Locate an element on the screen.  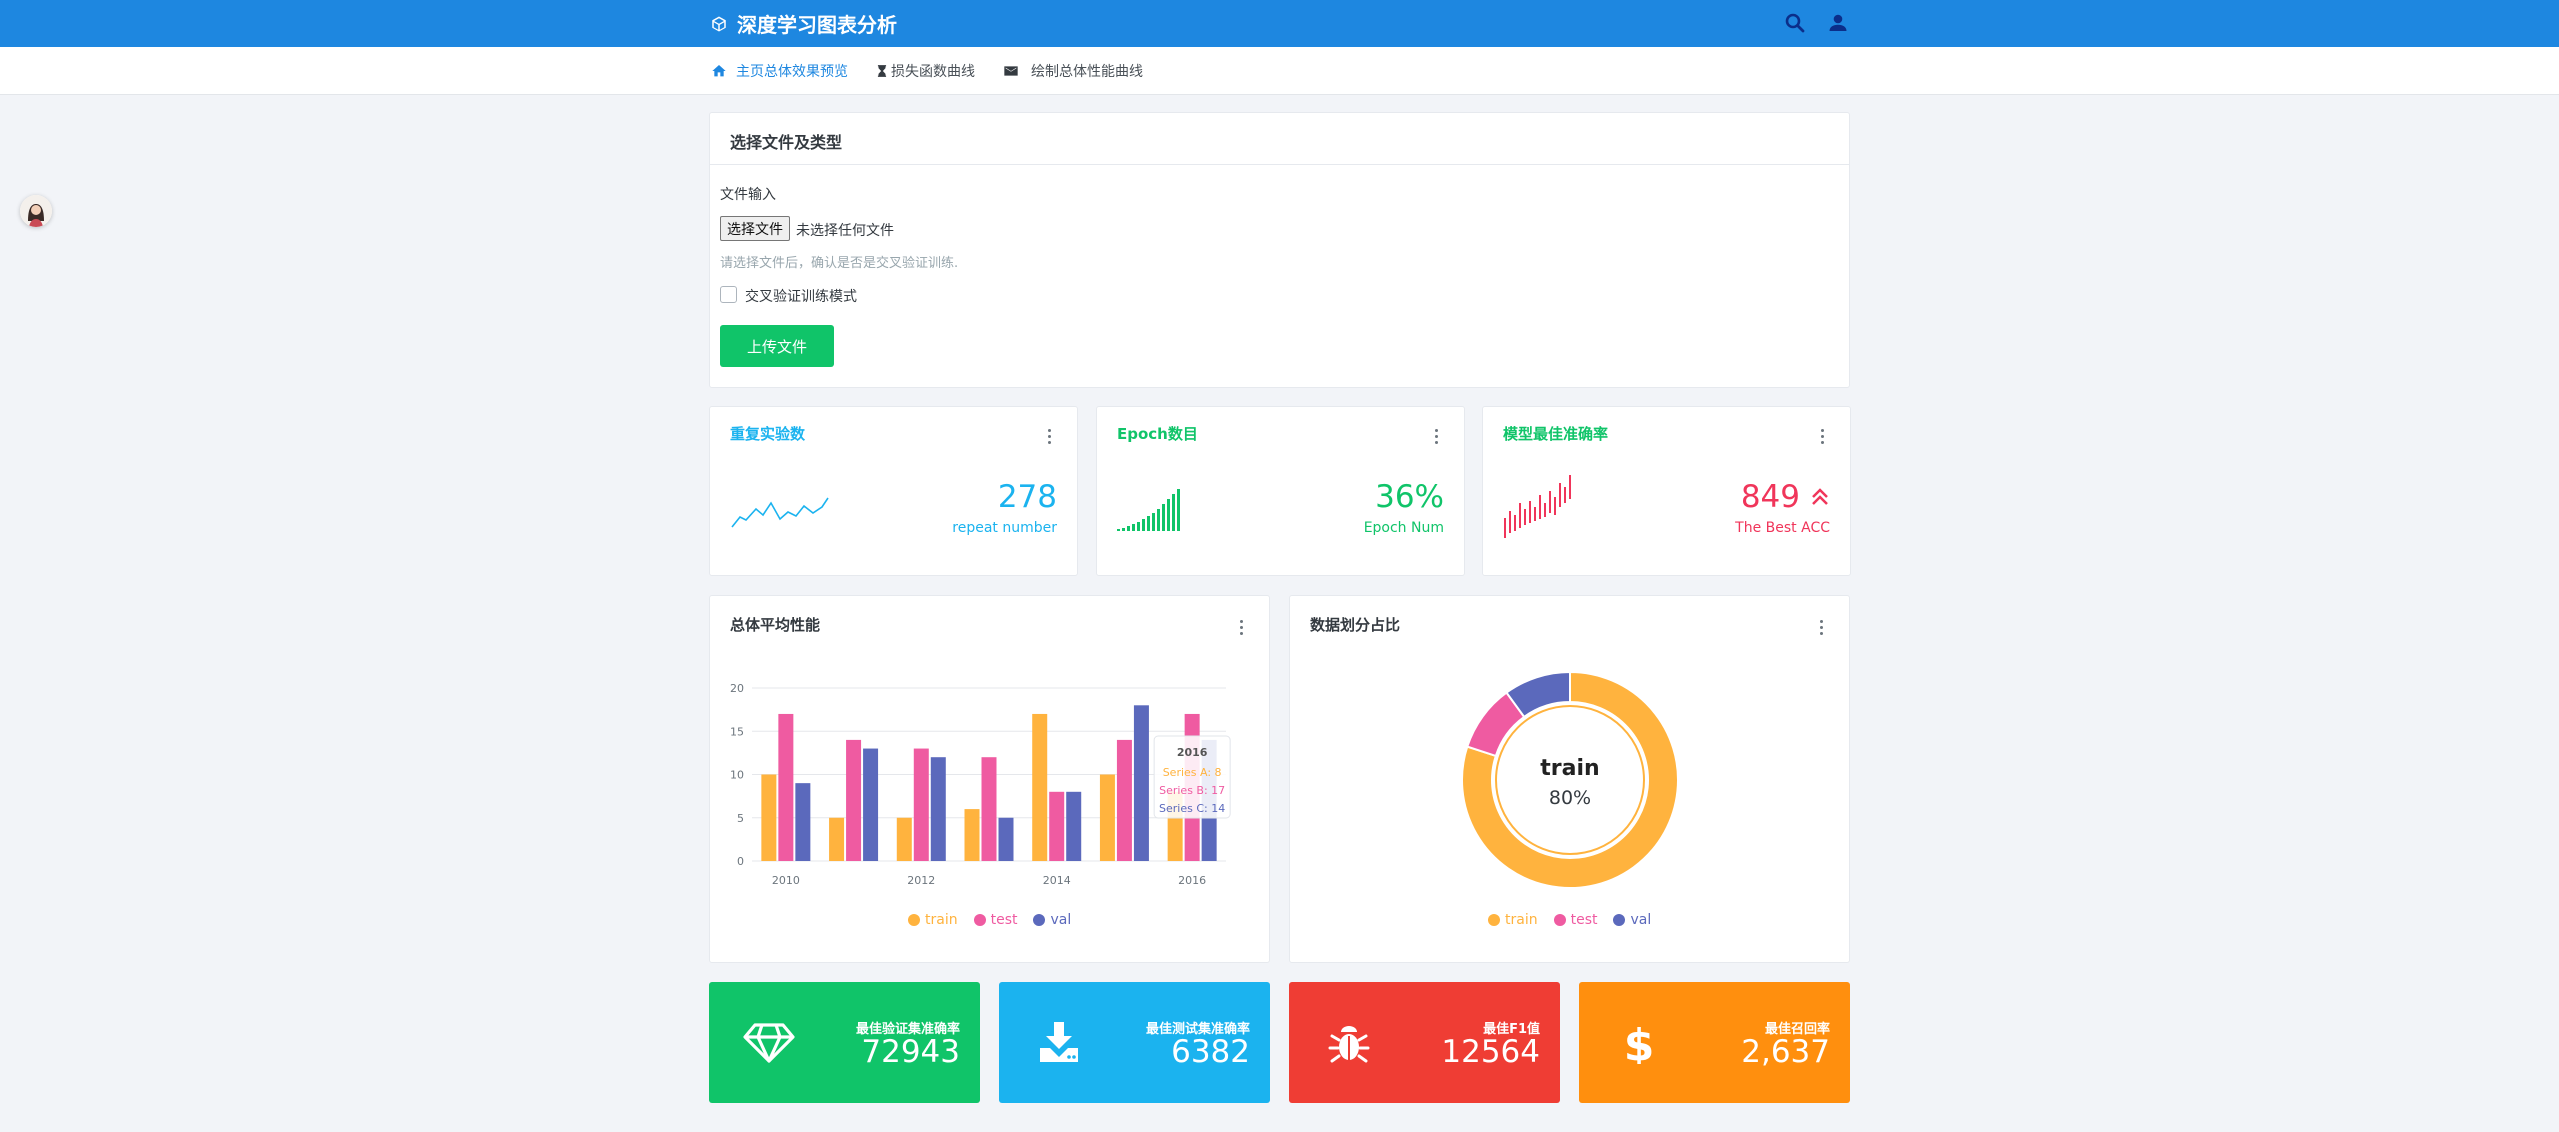
stat-value: 849 is located at coordinates (1770, 497).